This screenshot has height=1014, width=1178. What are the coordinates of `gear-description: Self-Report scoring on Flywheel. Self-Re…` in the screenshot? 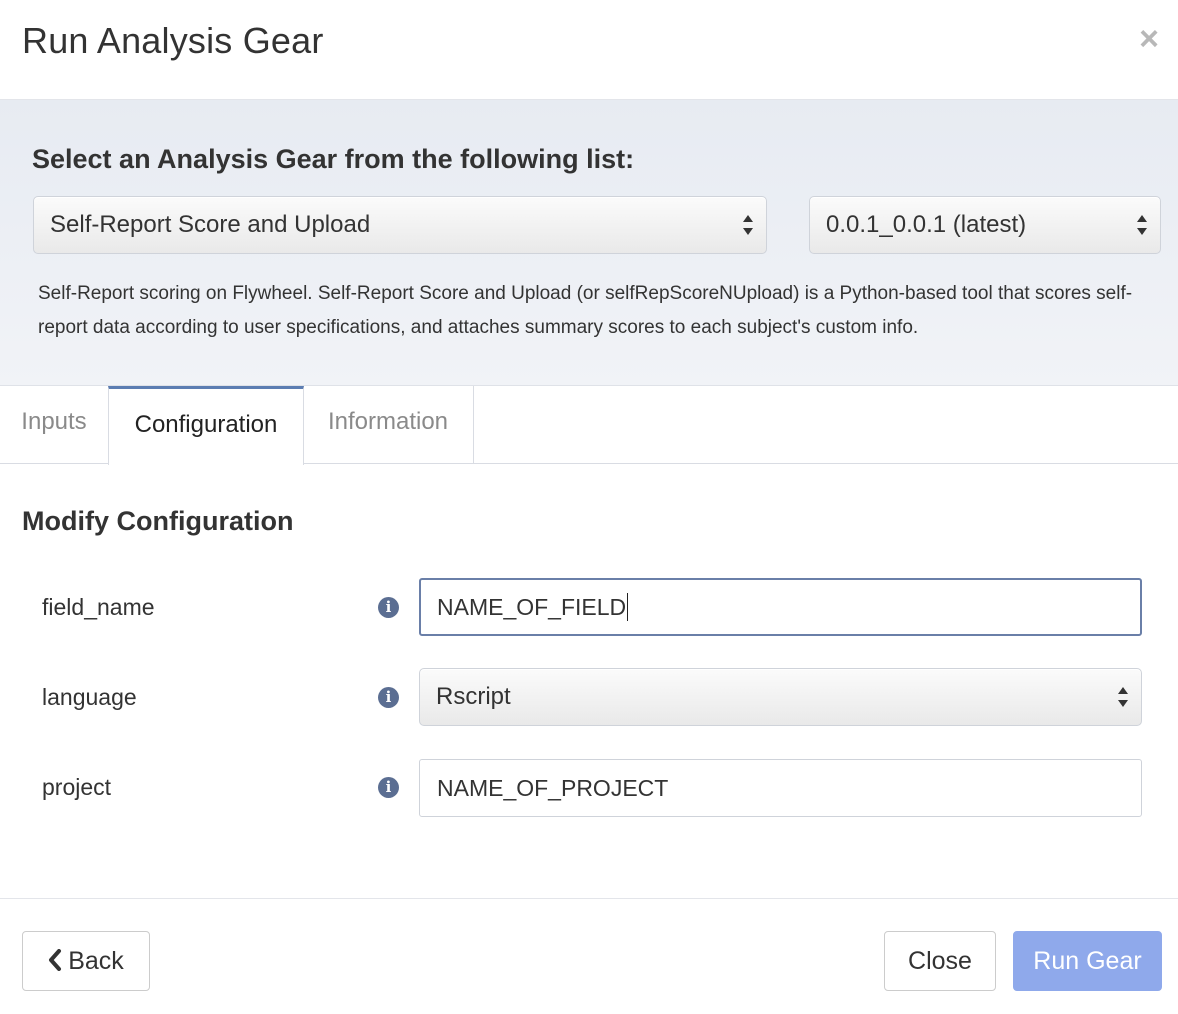 It's located at (585, 310).